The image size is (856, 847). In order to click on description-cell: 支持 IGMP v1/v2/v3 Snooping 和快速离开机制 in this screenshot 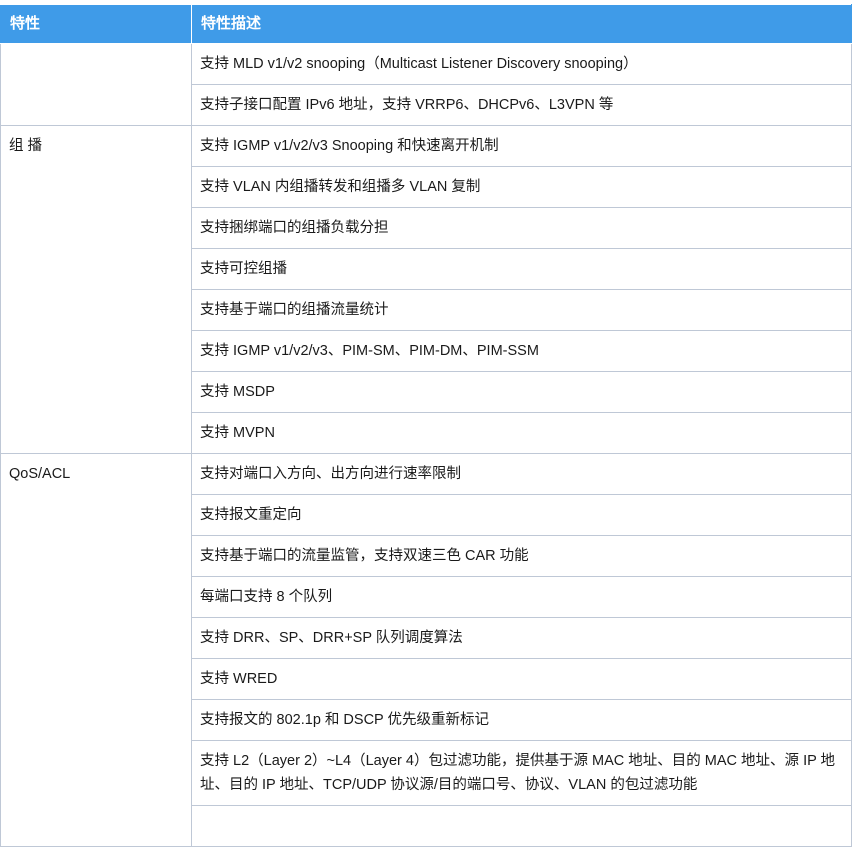, I will do `click(521, 146)`.